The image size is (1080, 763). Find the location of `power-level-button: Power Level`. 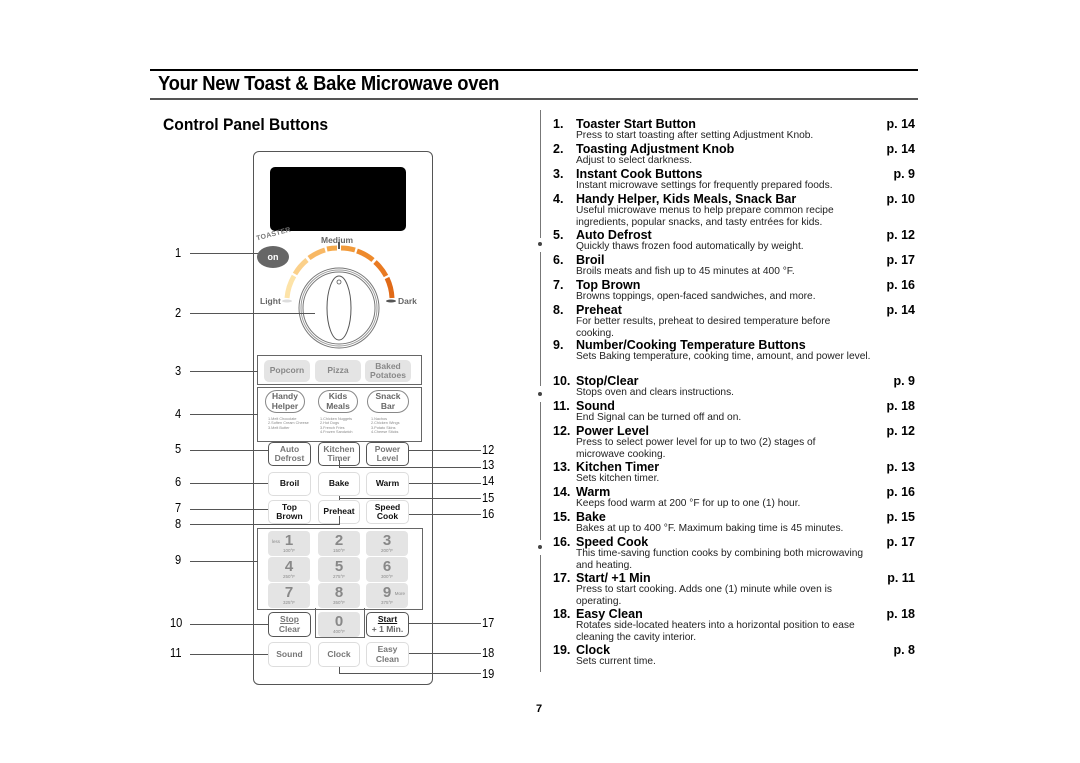

power-level-button: Power Level is located at coordinates (387, 454).